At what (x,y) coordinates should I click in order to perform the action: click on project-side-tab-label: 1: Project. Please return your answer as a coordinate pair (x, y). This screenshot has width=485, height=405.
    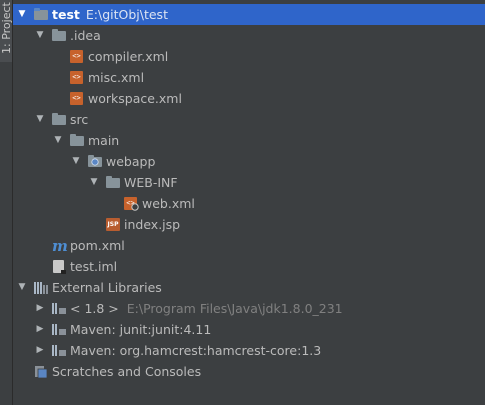
    Looking at the image, I should click on (6, 28).